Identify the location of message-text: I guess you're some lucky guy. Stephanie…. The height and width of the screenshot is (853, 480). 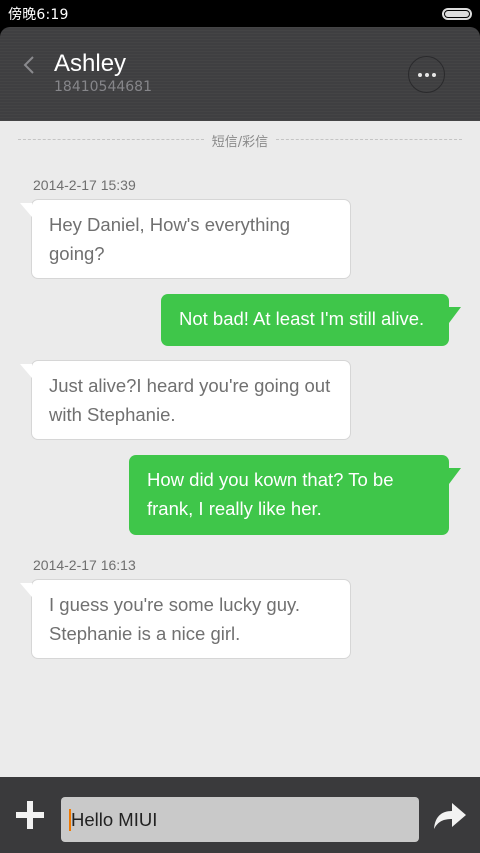
(174, 619).